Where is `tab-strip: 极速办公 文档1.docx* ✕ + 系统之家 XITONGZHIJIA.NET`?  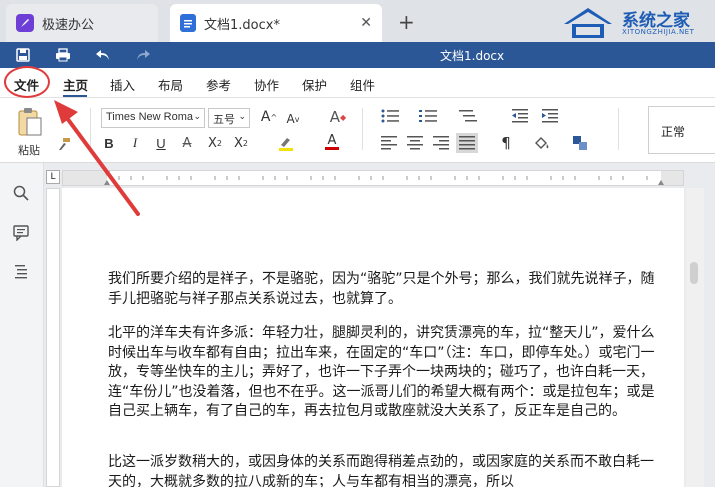 tab-strip: 极速办公 文档1.docx* ✕ + 系统之家 XITONGZHIJIA.NET is located at coordinates (357, 21).